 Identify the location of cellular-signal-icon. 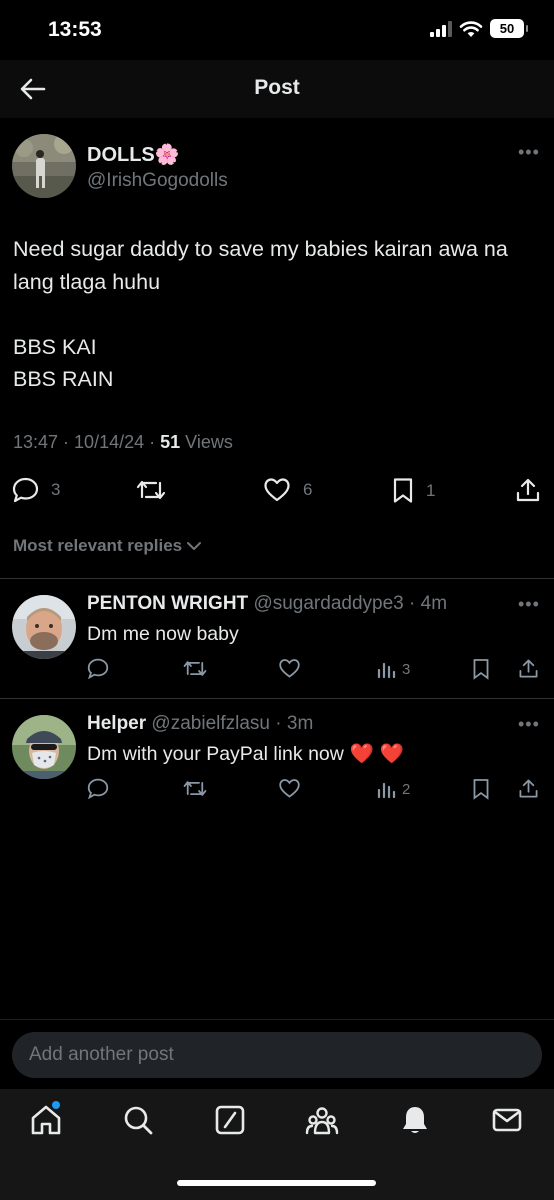
(441, 28).